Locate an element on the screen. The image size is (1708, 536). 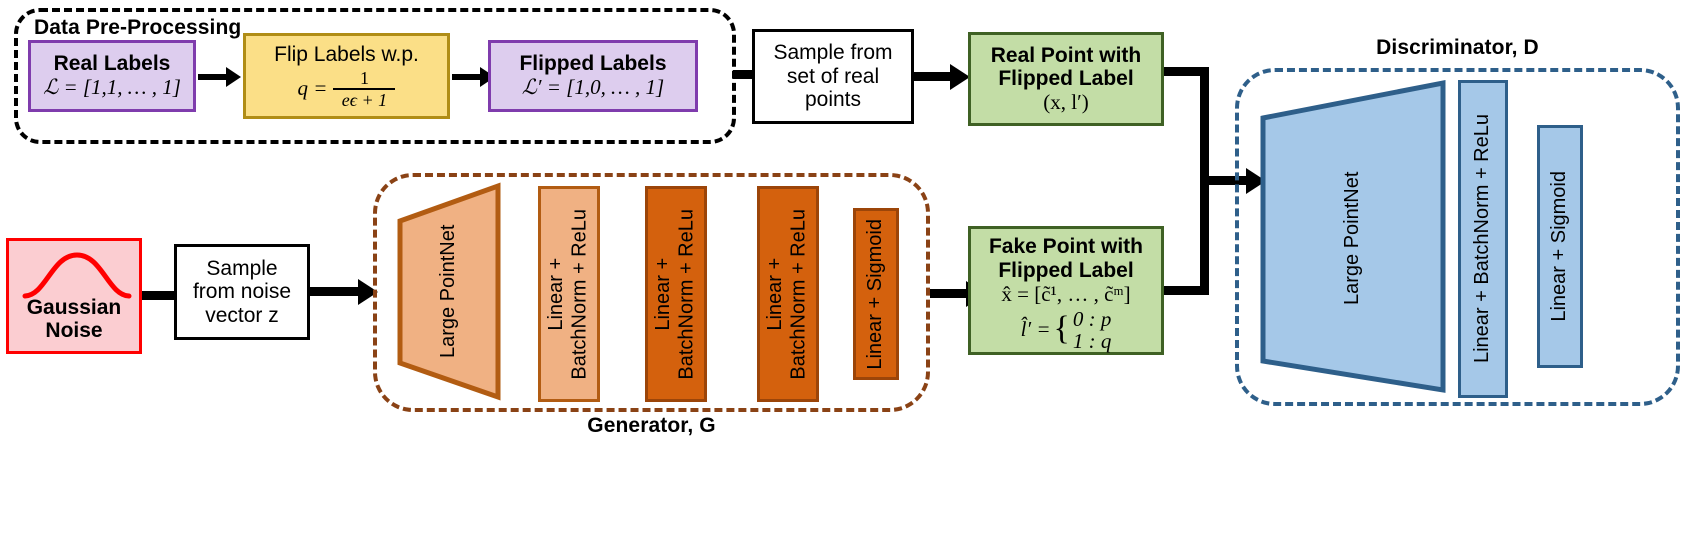
fake-point-brace: { is located at coordinates (1061, 329).